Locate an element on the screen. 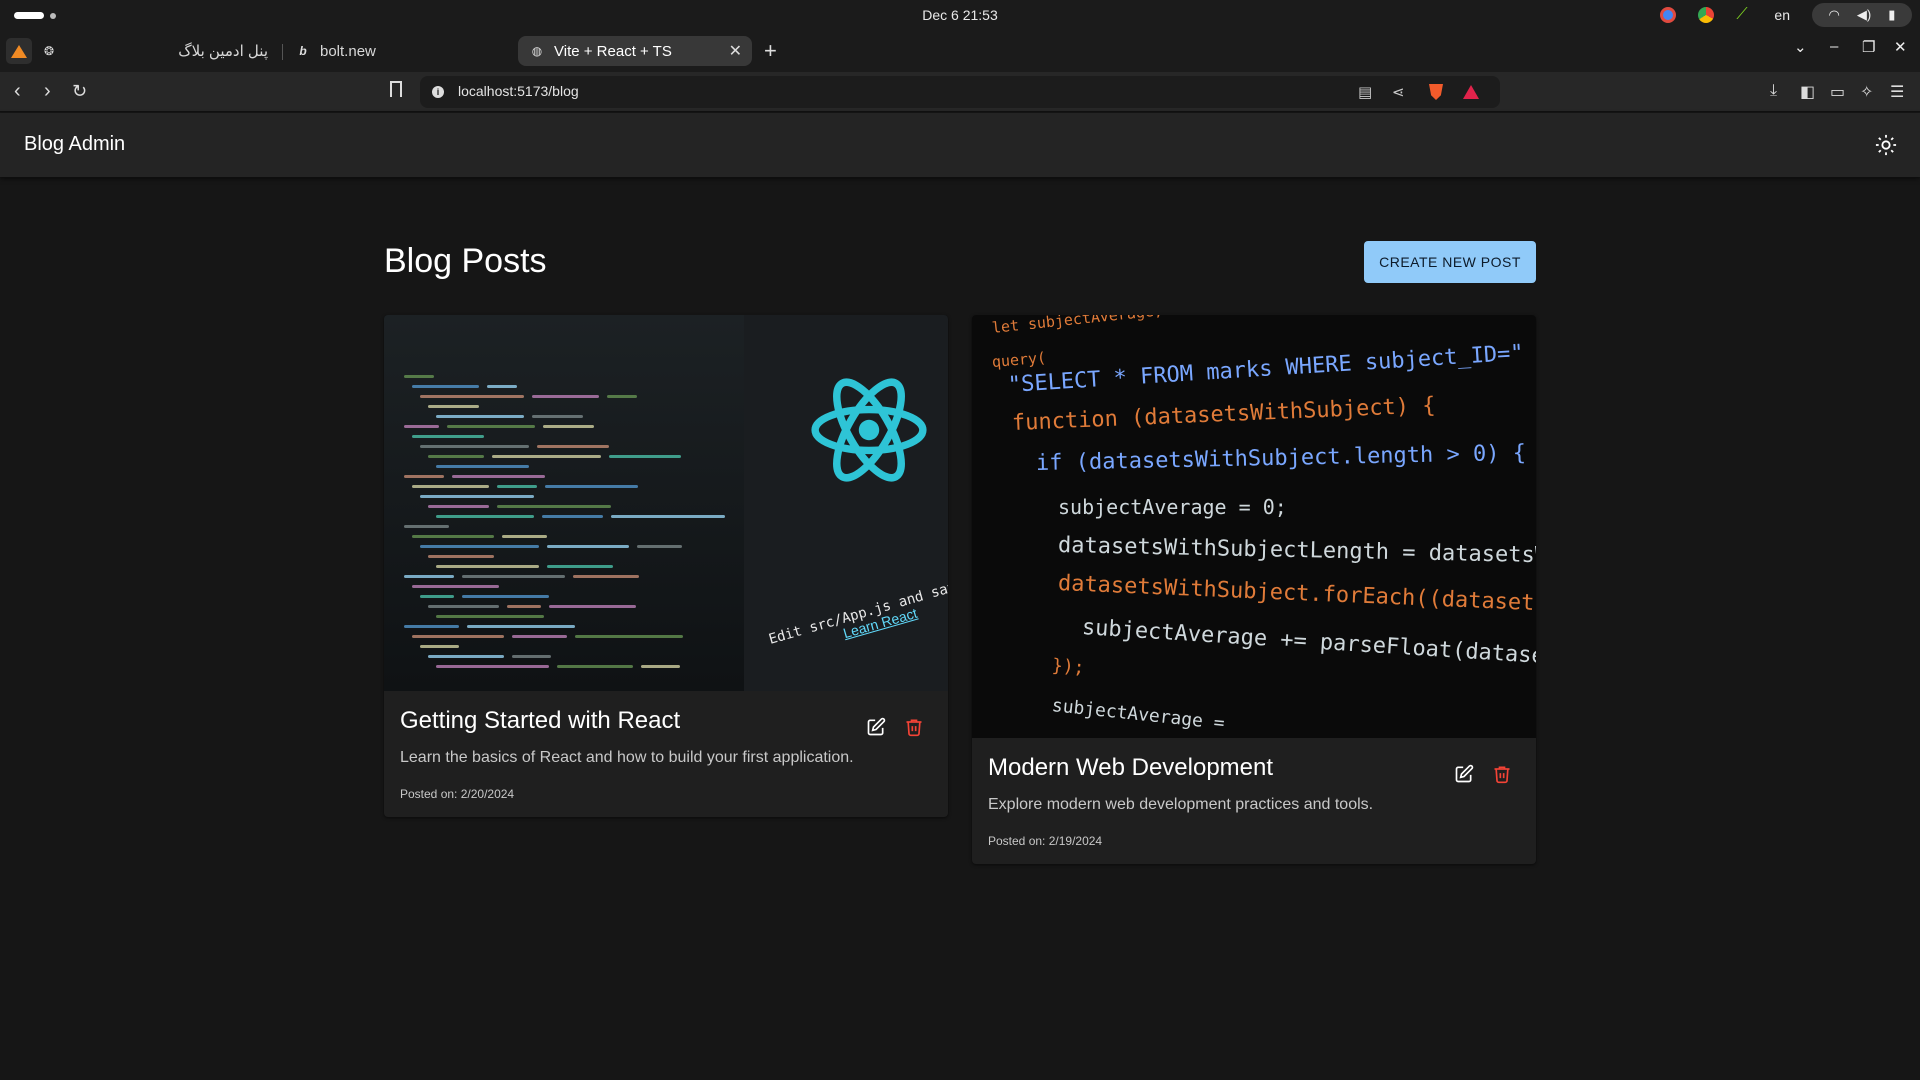 Image resolution: width=1920 pixels, height=1080 pixels. app-header: Blog Admin is located at coordinates (960, 145).